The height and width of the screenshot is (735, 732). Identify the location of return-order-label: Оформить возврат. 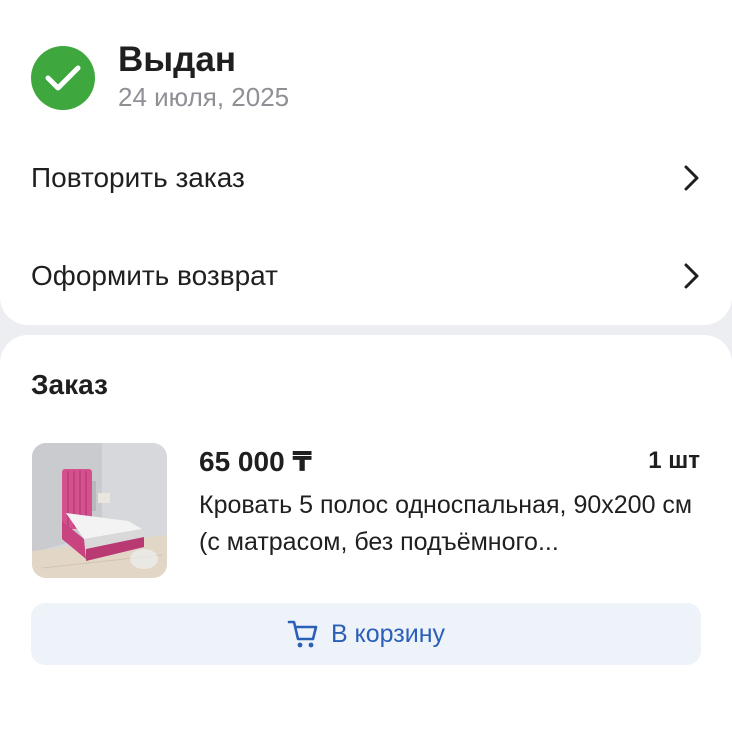
(154, 275).